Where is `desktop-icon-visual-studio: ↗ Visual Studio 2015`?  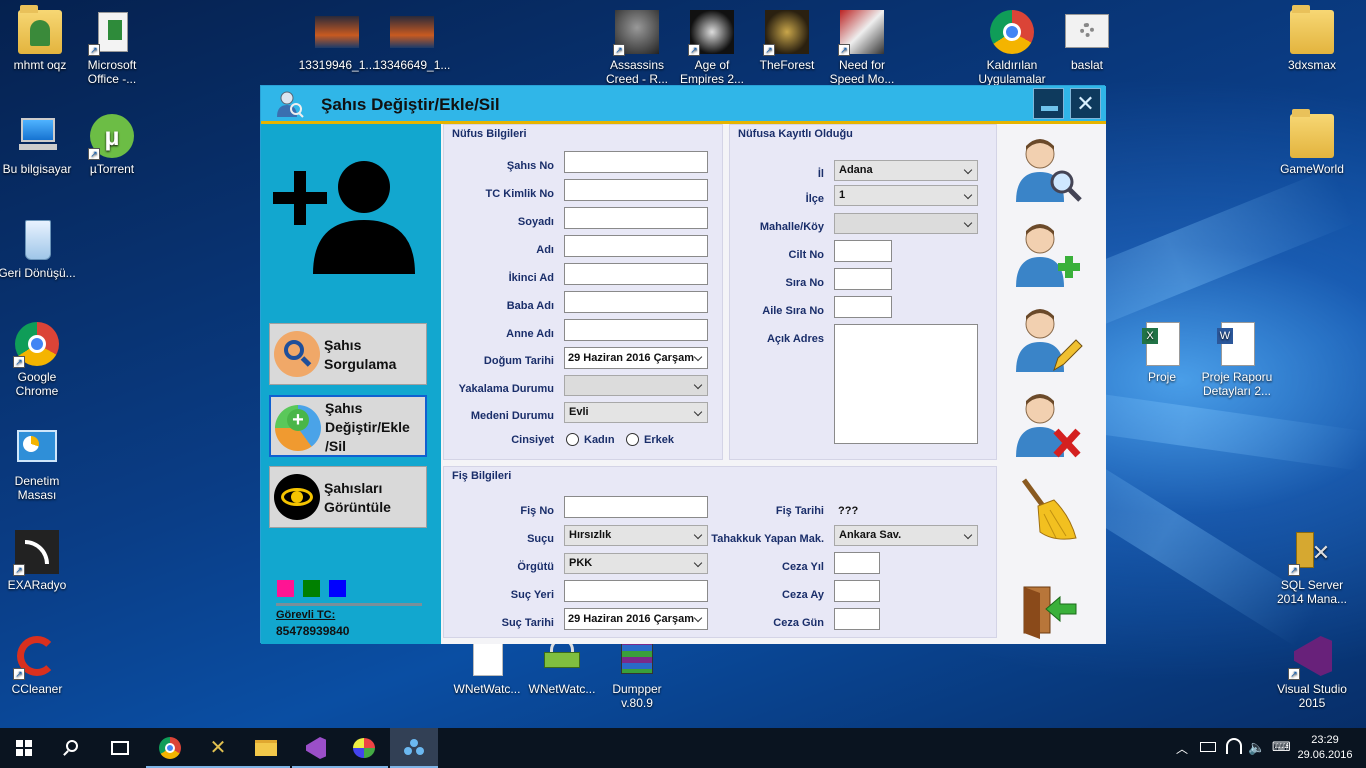 desktop-icon-visual-studio: ↗ Visual Studio 2015 is located at coordinates (1312, 672).